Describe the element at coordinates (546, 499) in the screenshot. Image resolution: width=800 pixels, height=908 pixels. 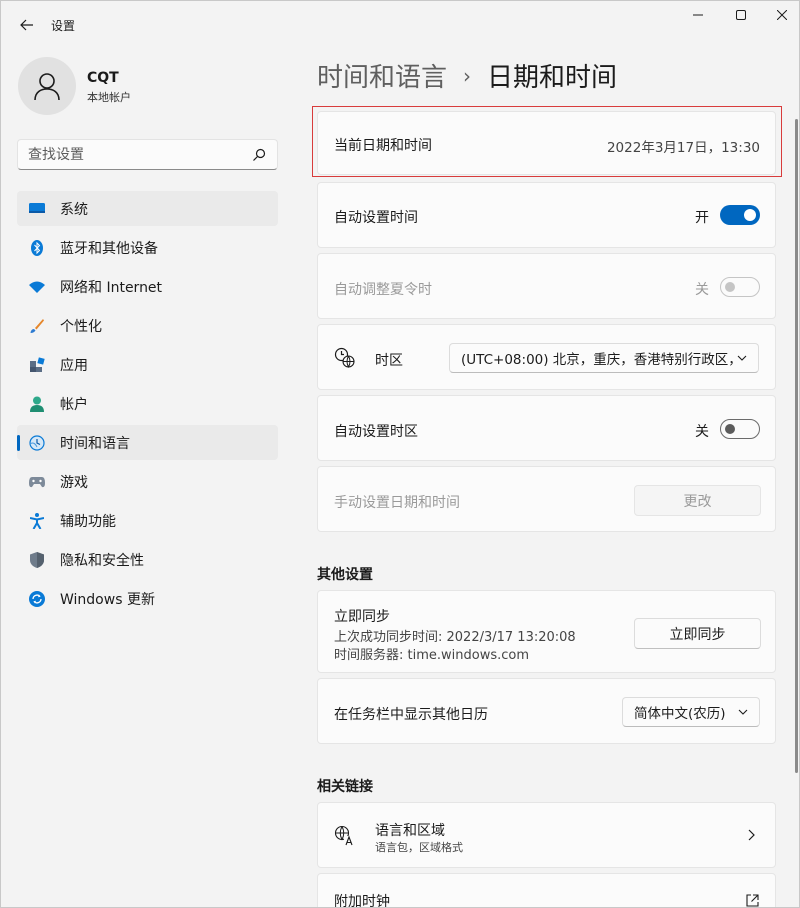
I see `manual-datetime-card: 手动设置日期和时间 更改` at that location.